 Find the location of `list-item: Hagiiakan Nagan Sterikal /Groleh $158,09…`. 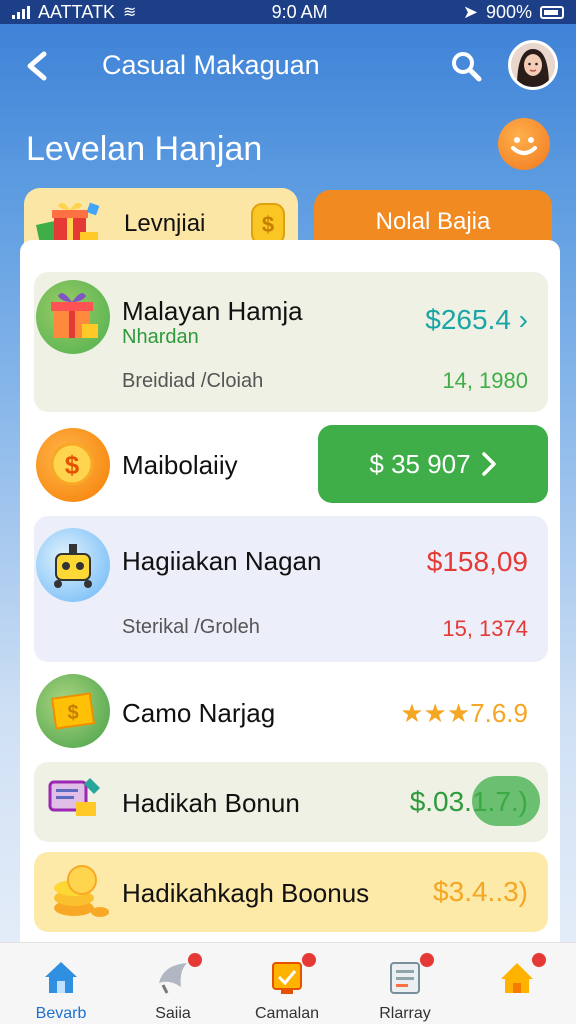

list-item: Hagiiakan Nagan Sterikal /Groleh $158,09… is located at coordinates (291, 589).